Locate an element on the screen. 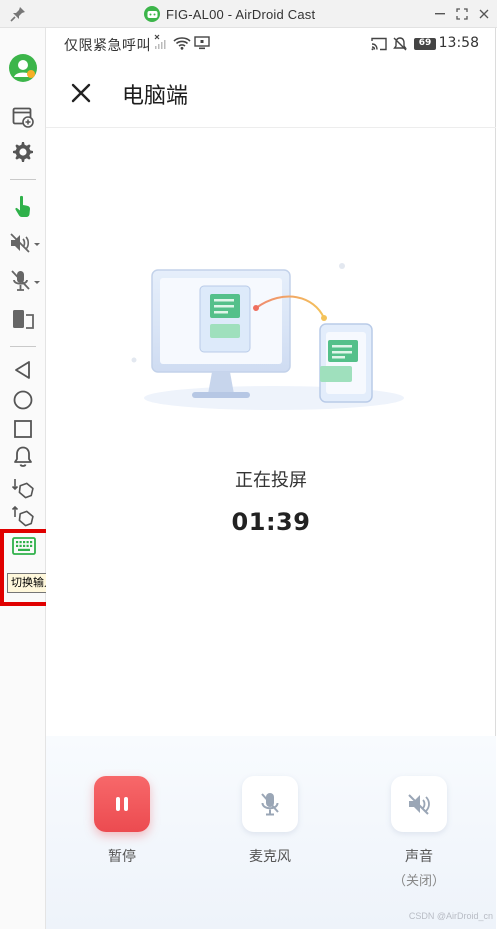 This screenshot has height=929, width=497. microphone-control: 麦克风 is located at coordinates (270, 821).